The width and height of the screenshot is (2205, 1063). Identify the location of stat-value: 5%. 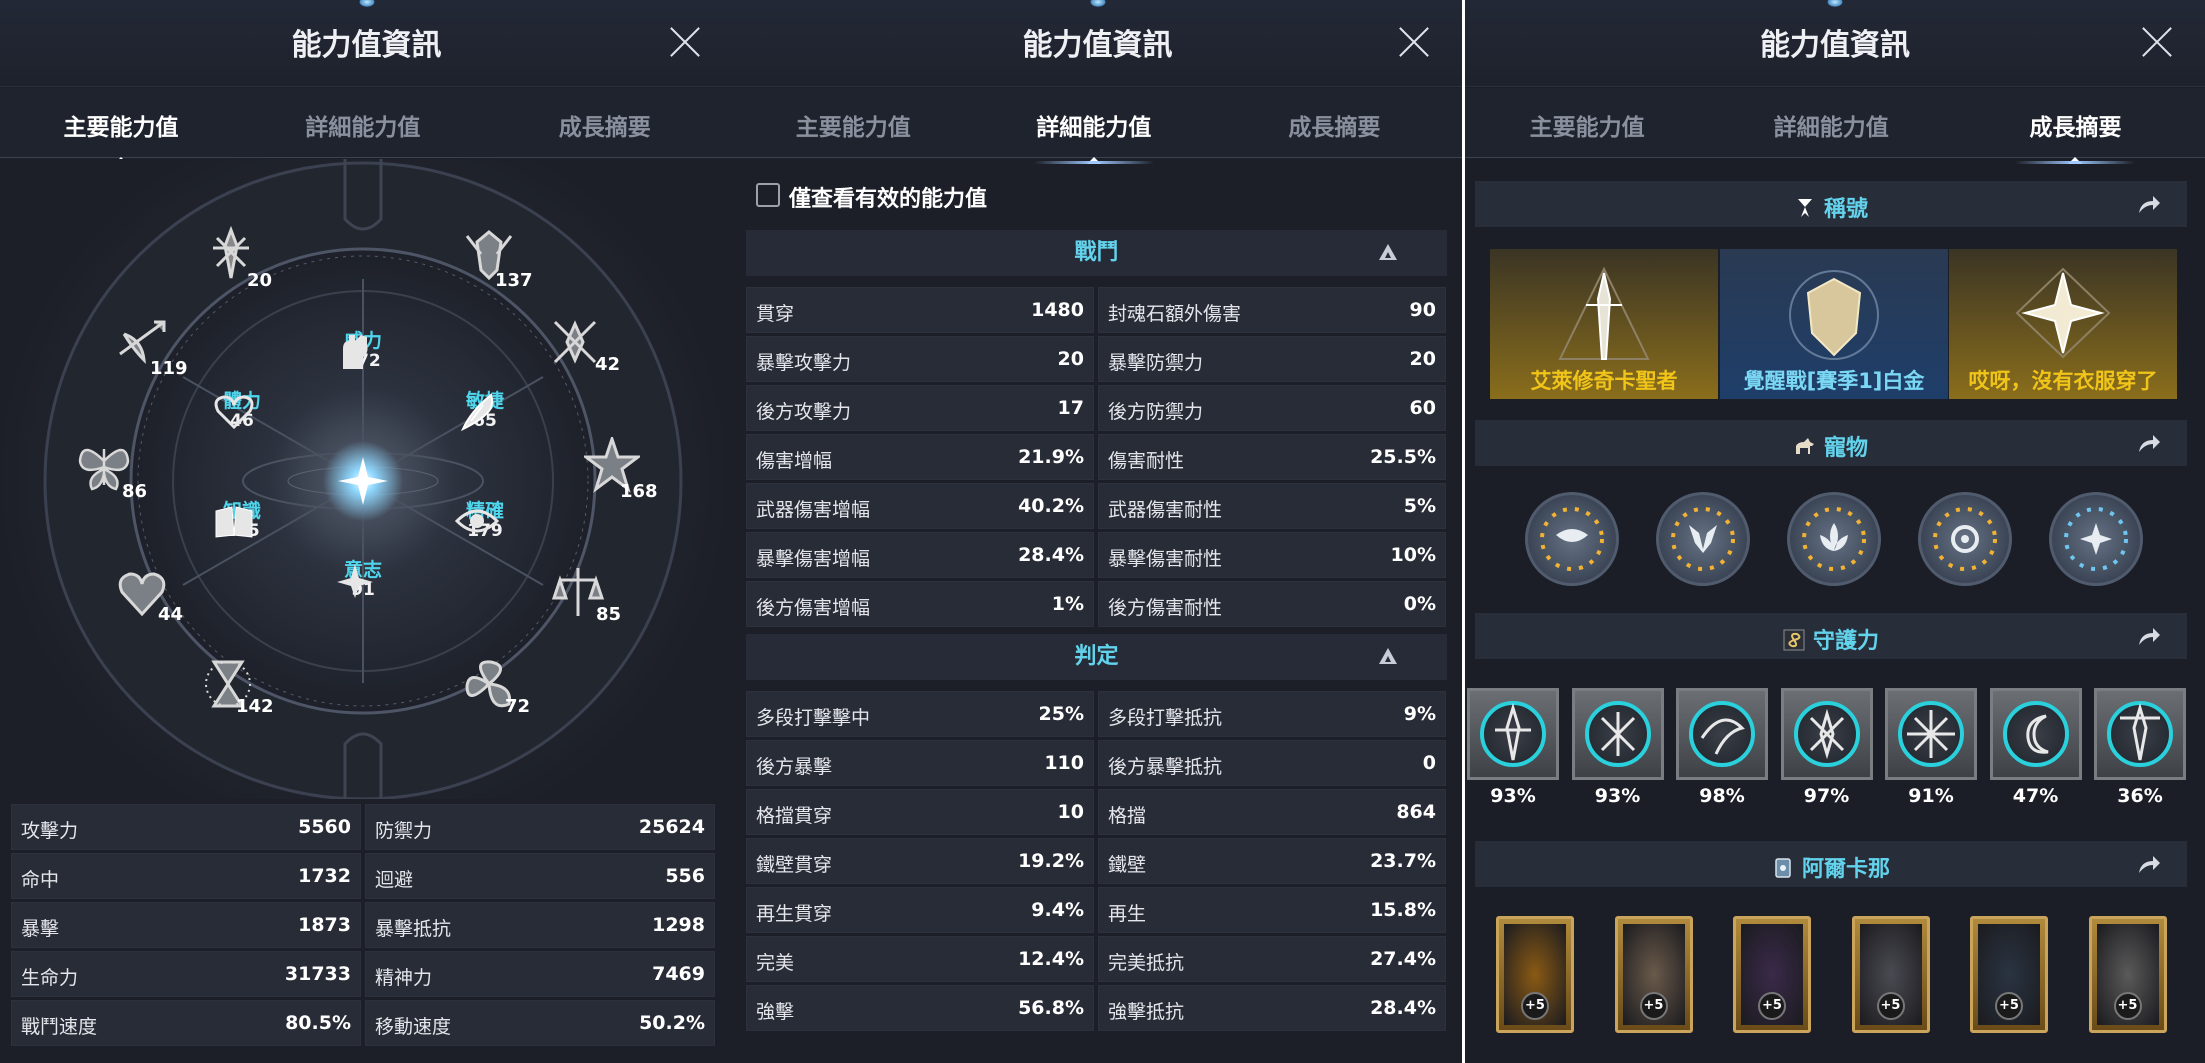
(1419, 506).